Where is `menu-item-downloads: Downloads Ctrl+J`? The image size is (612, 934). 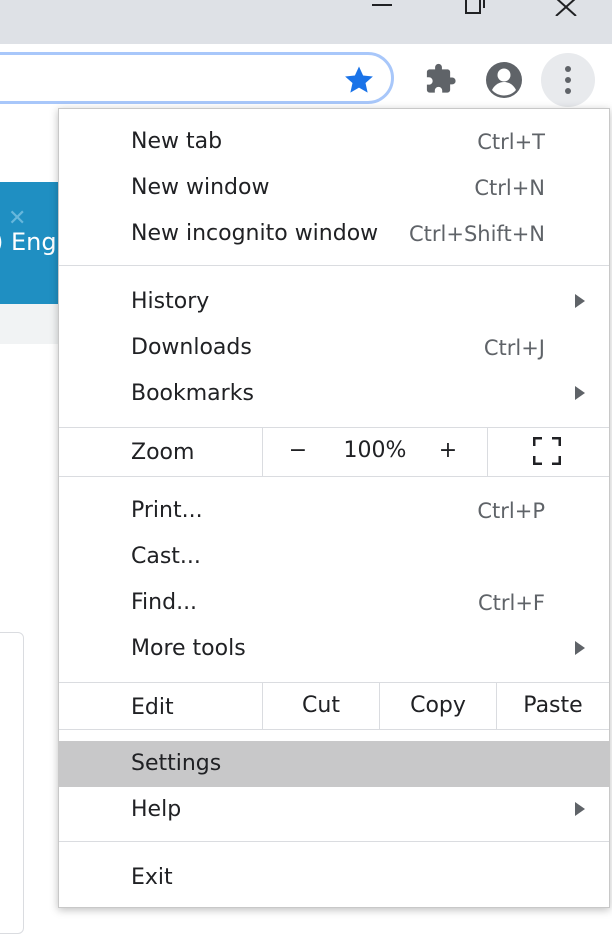
menu-item-downloads: Downloads Ctrl+J is located at coordinates (334, 348).